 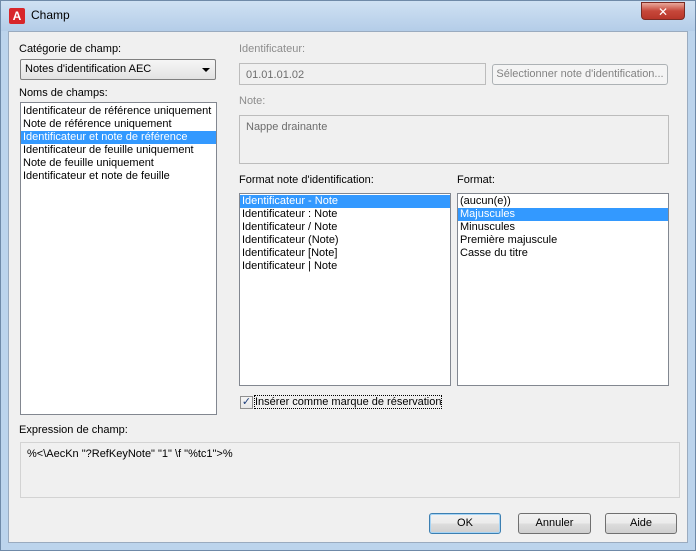 I want to click on autocad-app-icon: A, so click(x=17, y=16).